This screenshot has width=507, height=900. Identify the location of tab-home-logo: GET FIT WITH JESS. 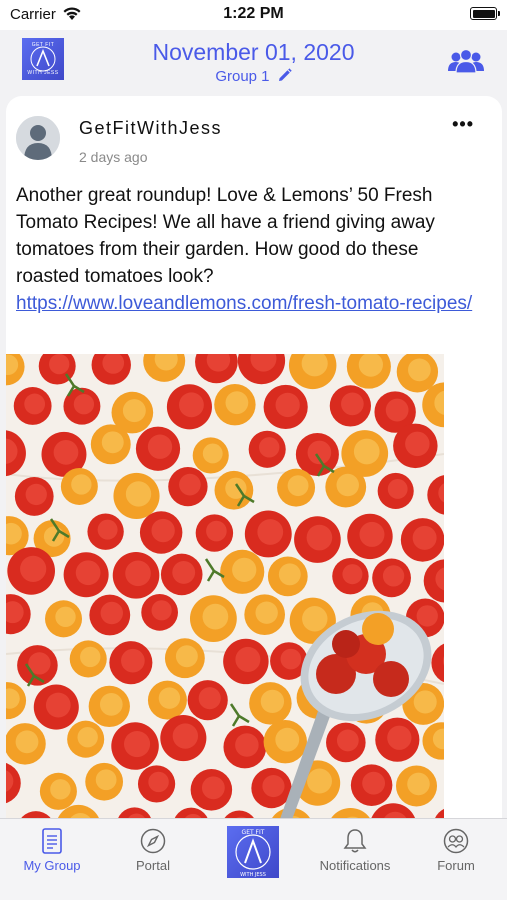
(253, 852).